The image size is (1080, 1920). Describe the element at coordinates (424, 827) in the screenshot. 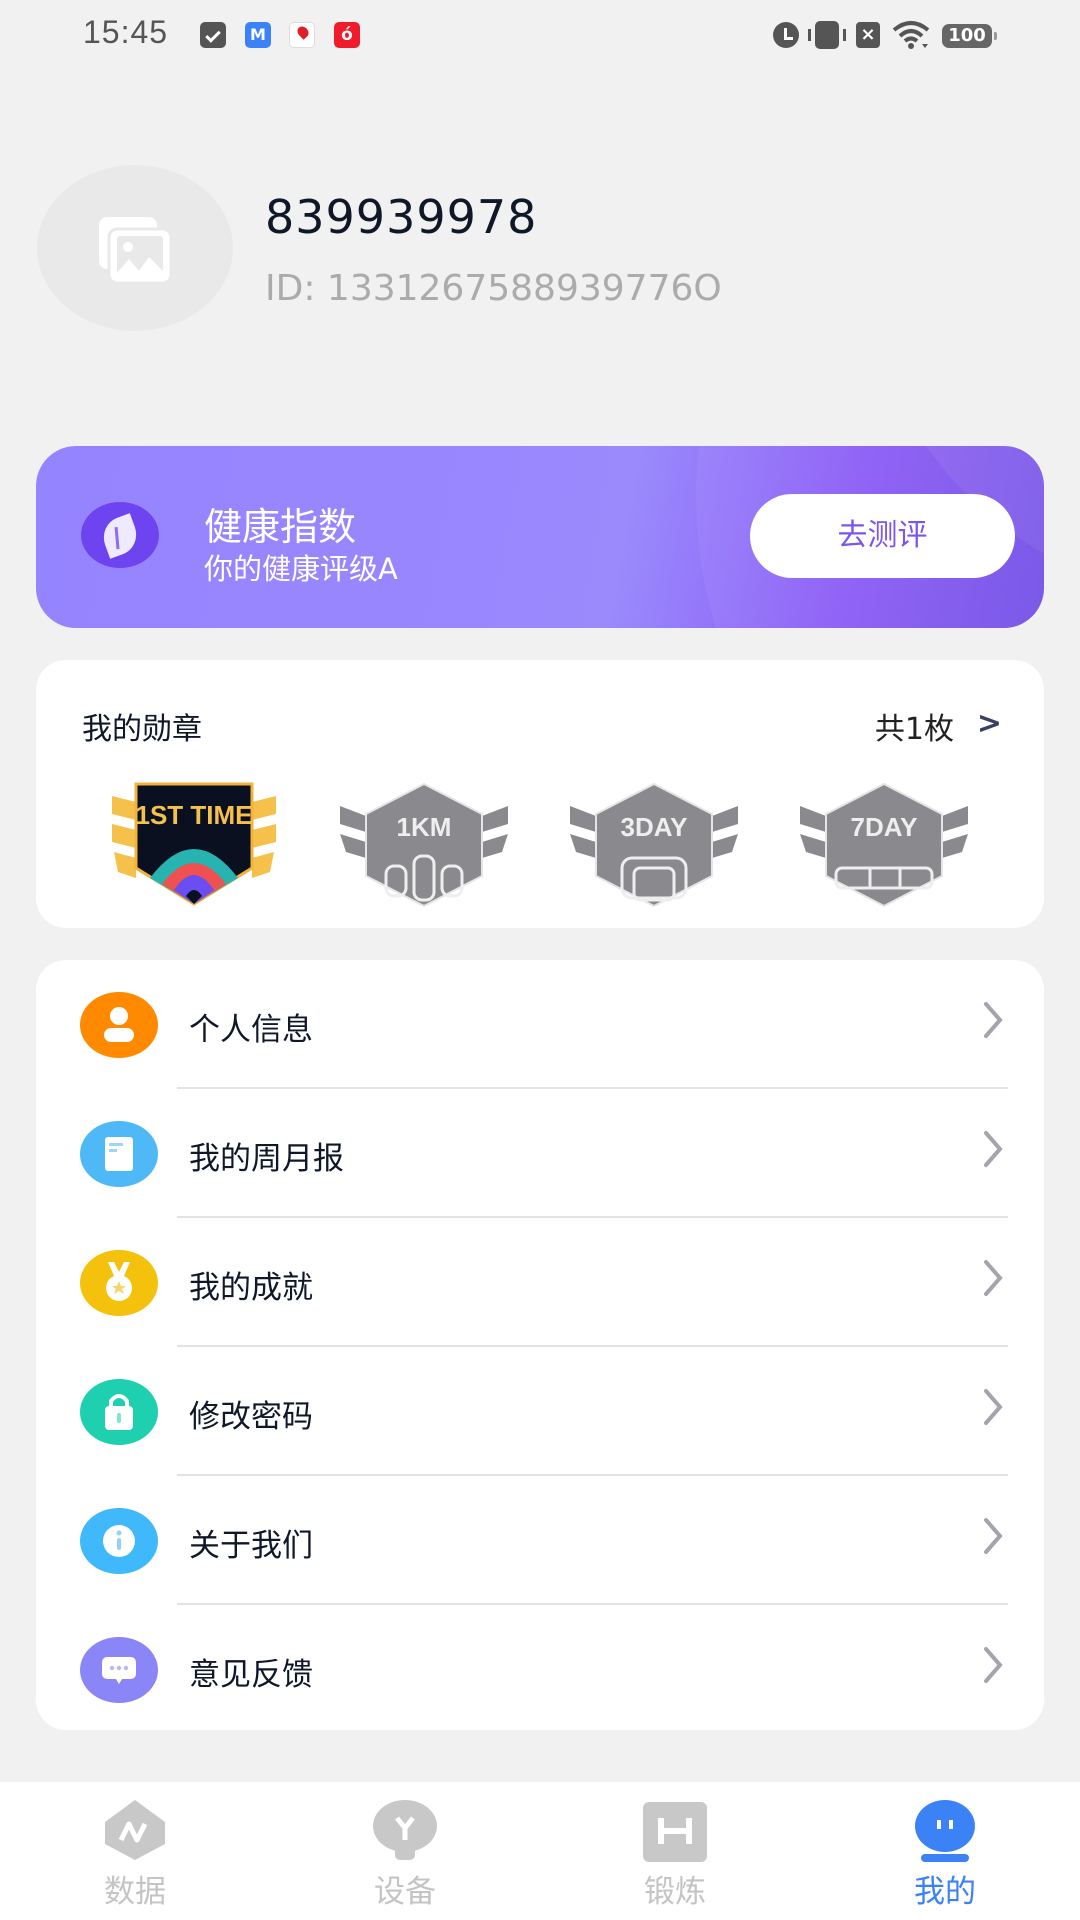

I see `svg-text: 1KM` at that location.